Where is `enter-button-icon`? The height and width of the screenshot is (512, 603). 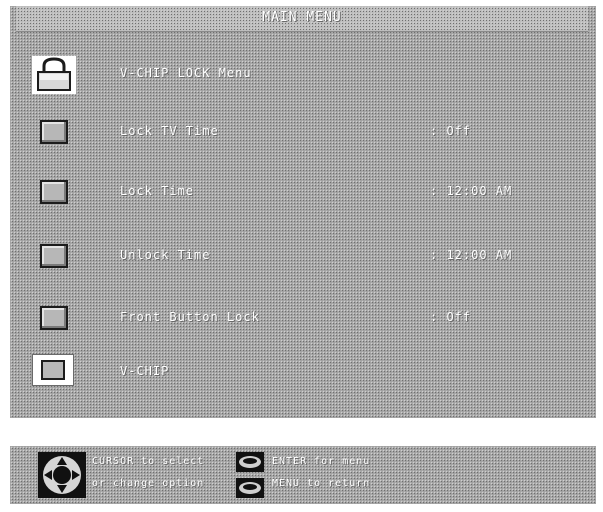 enter-button-icon is located at coordinates (250, 462).